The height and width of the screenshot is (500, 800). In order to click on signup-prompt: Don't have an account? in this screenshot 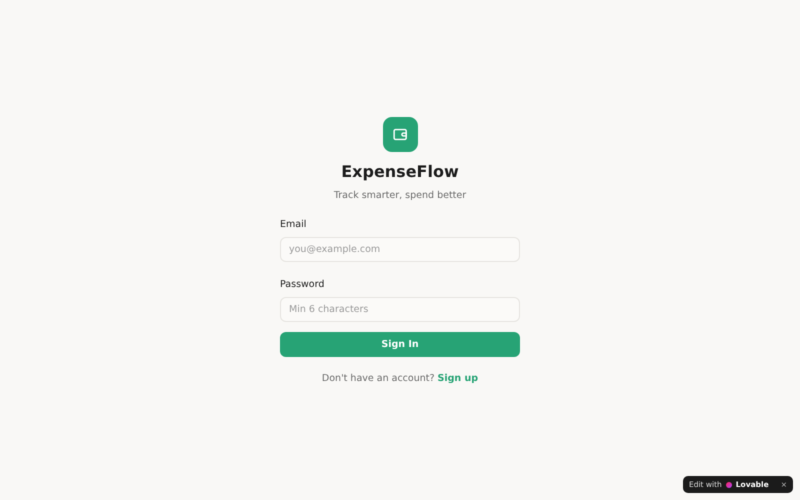, I will do `click(378, 378)`.